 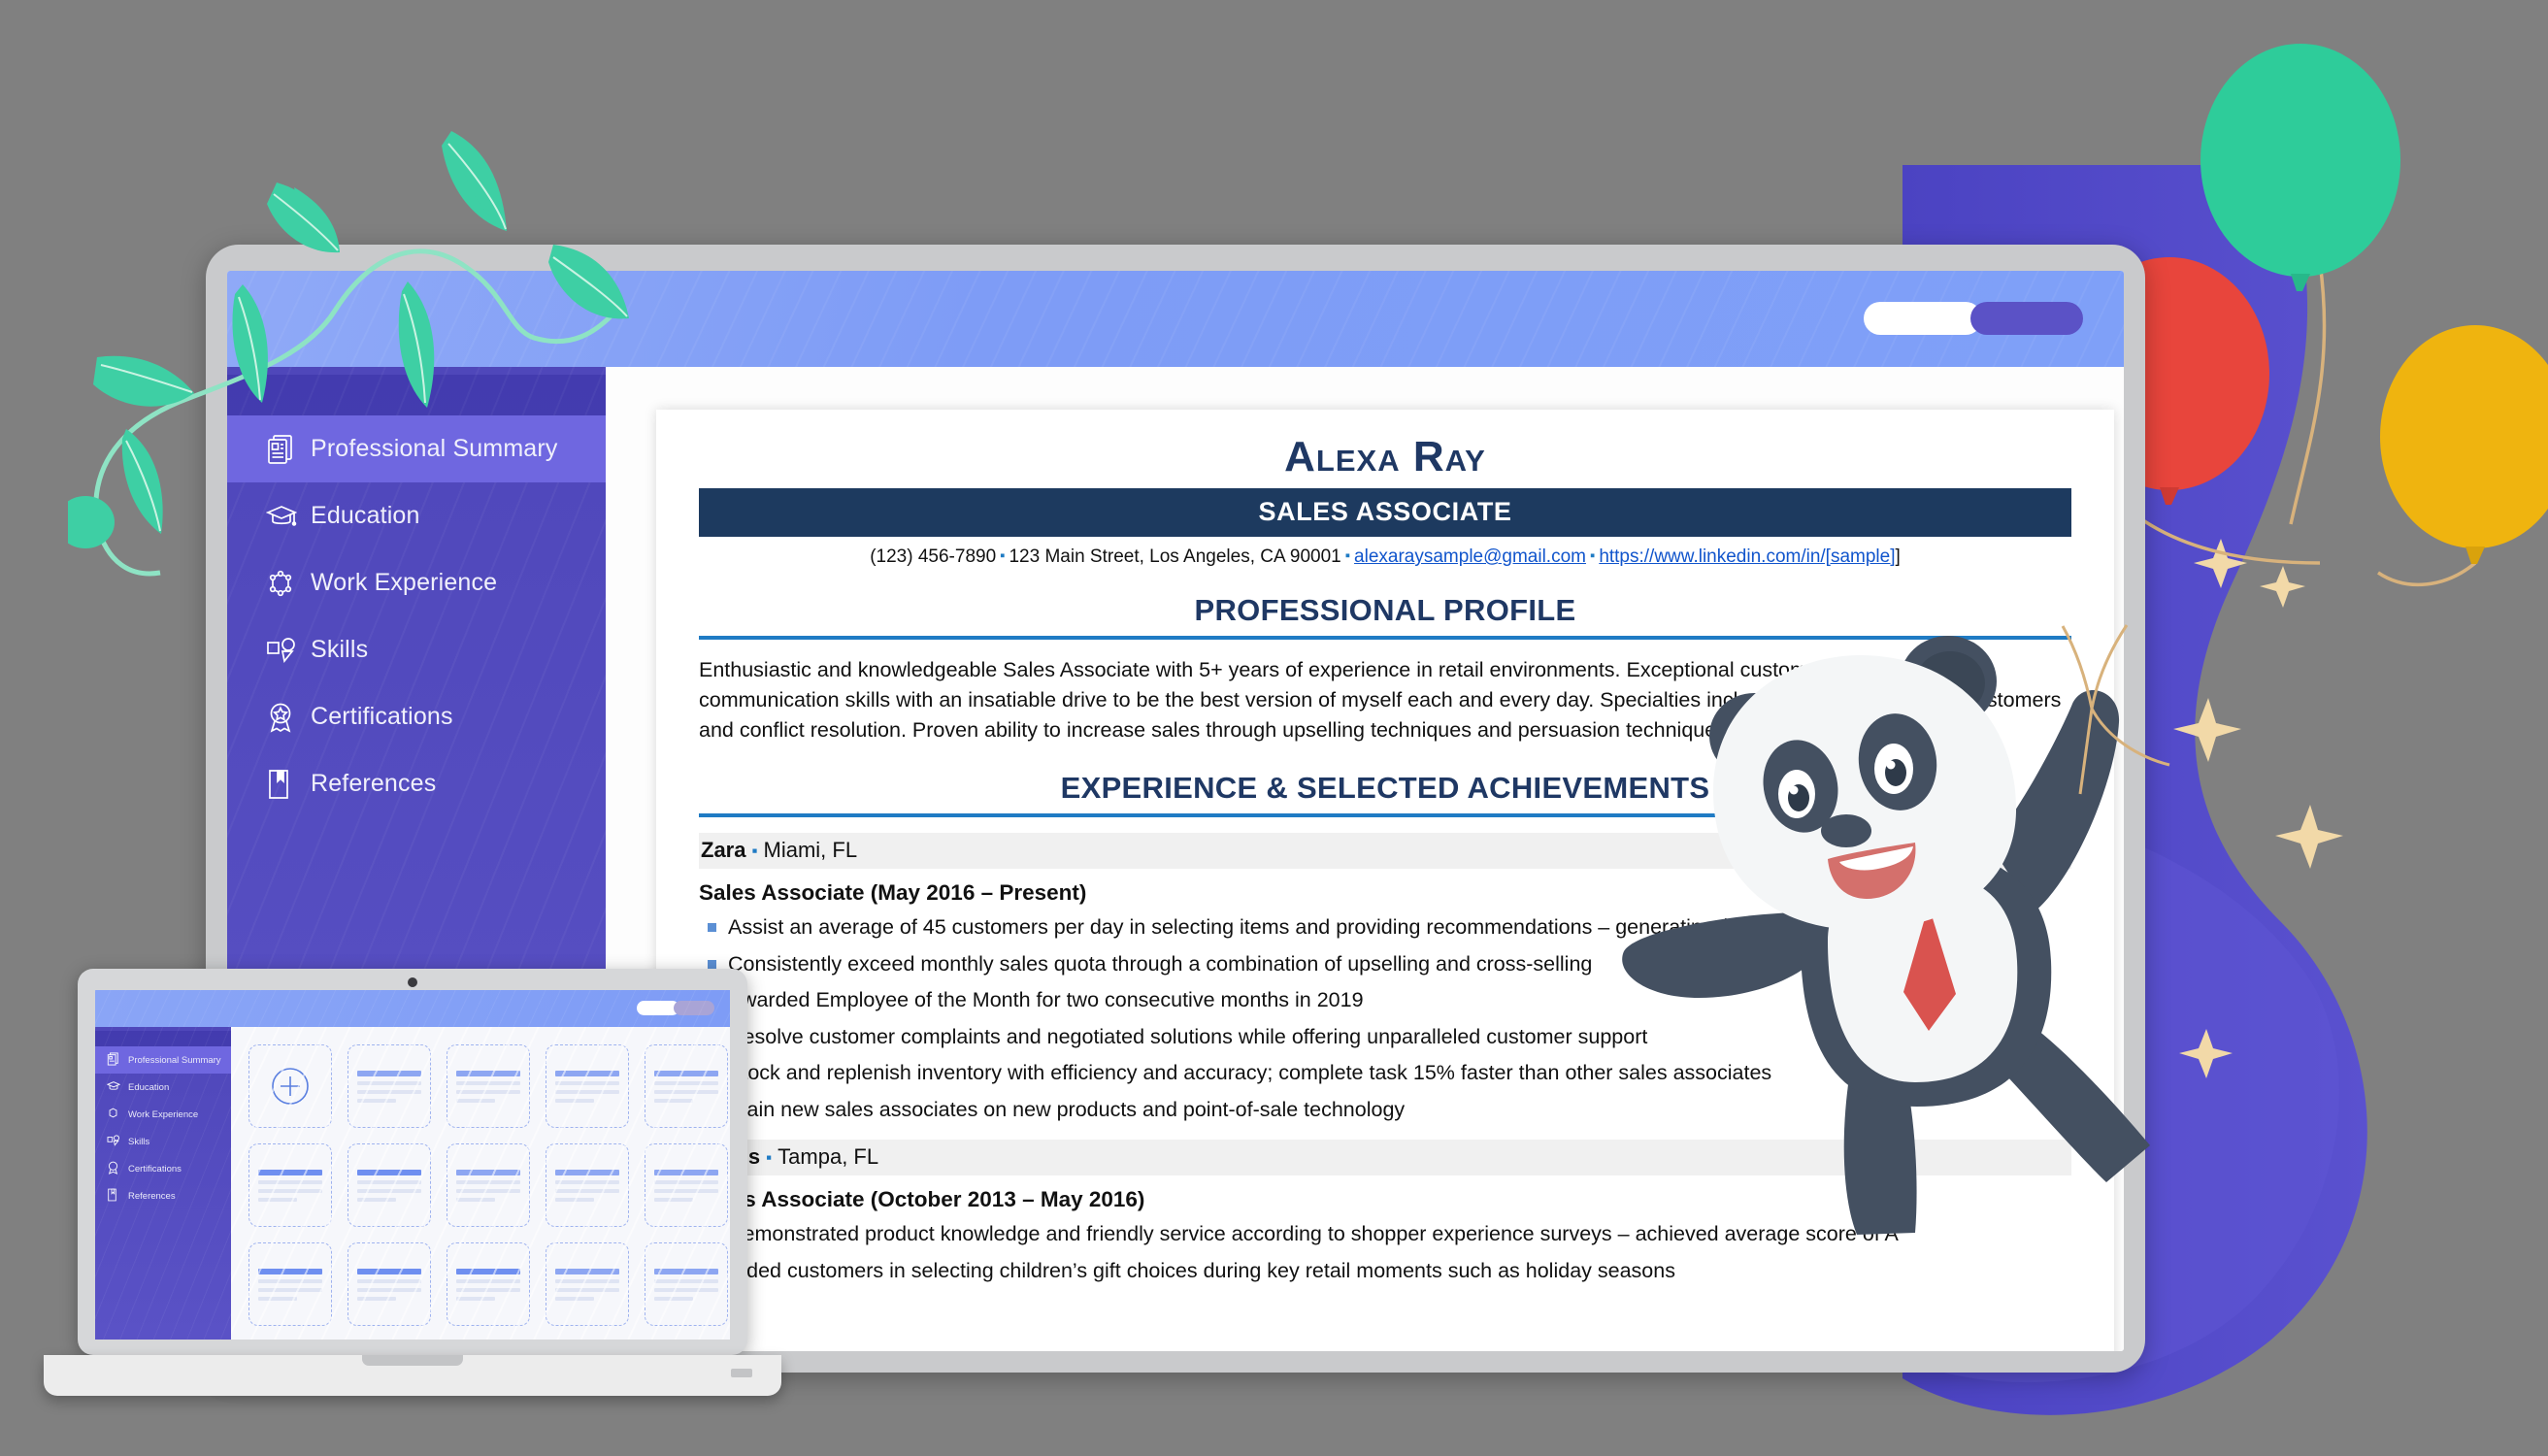 What do you see at coordinates (2026, 318) in the screenshot?
I see `header-pill-primary` at bounding box center [2026, 318].